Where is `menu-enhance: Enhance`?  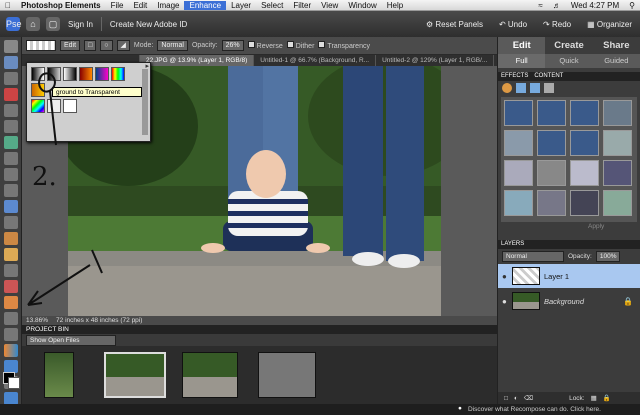
menu-enhance: Enhance is located at coordinates (205, 5).